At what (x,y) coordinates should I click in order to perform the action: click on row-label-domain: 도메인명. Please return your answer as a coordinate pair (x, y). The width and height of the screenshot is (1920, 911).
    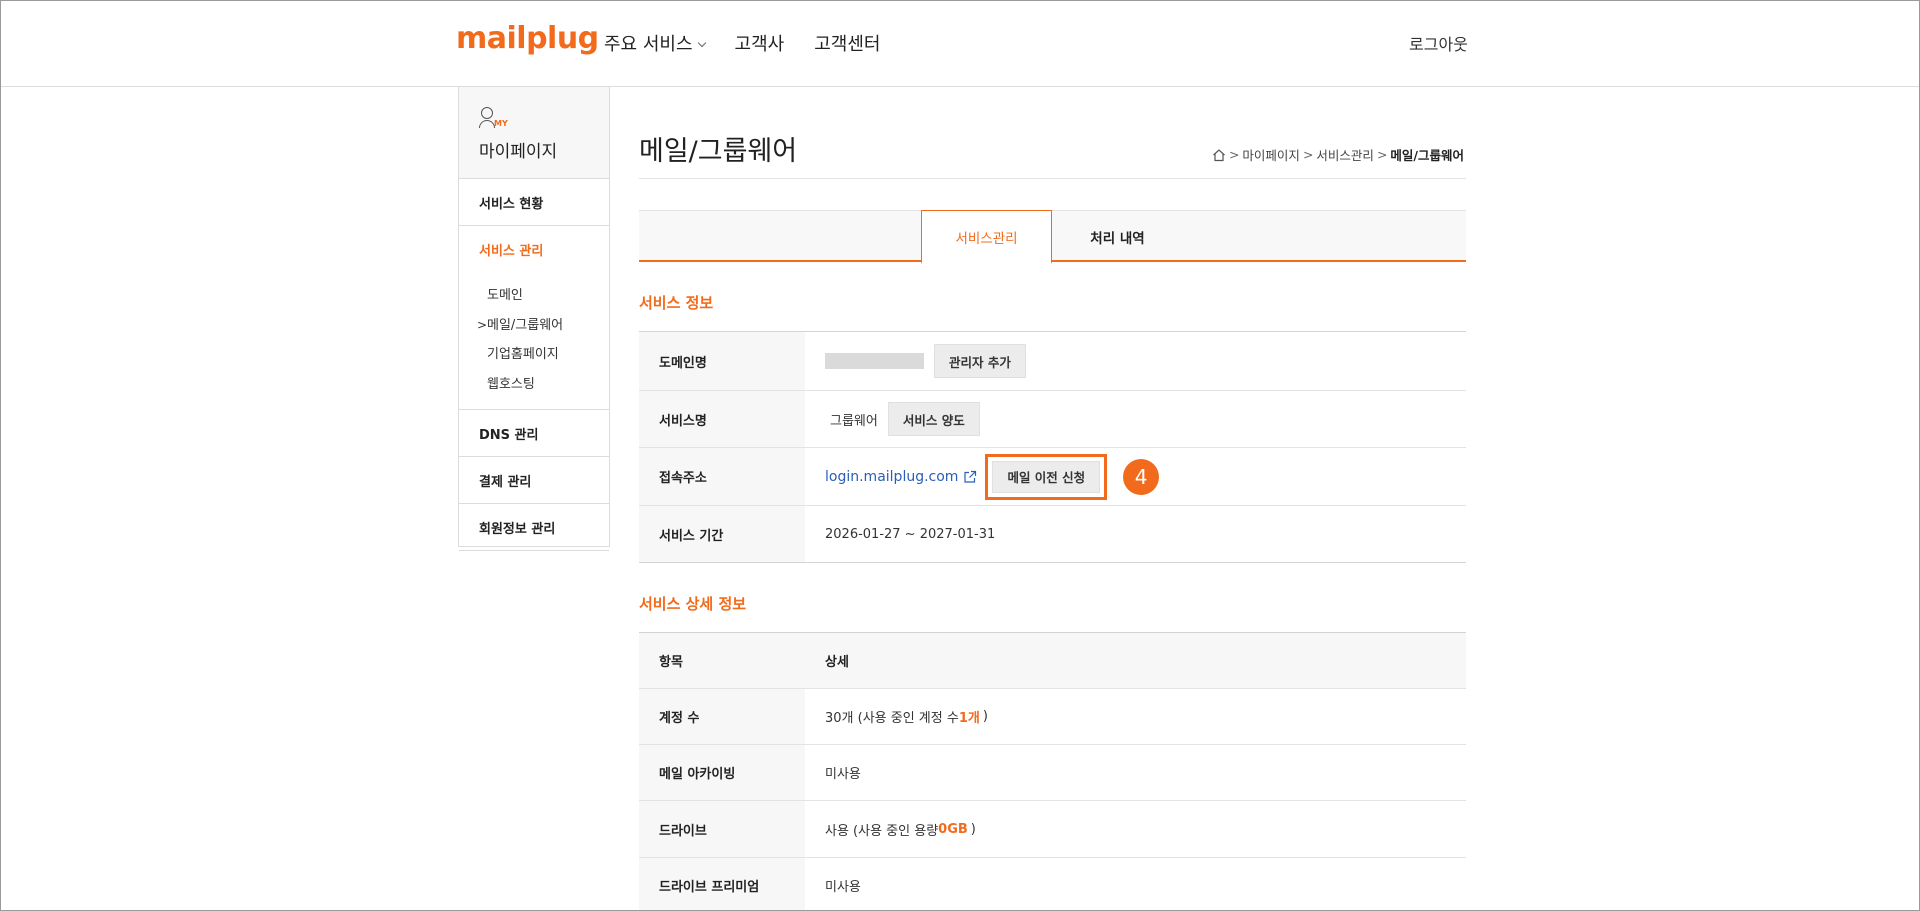
    Looking at the image, I should click on (722, 361).